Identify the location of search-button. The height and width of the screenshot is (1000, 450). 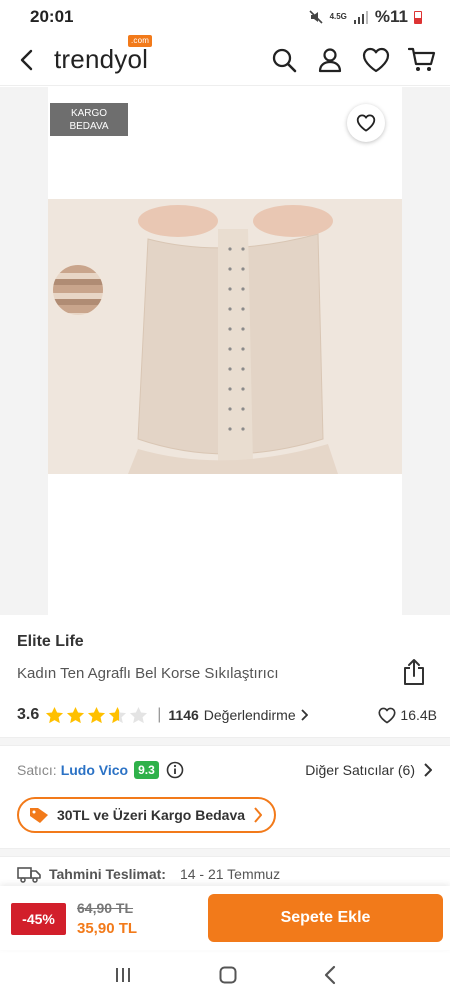
(284, 60).